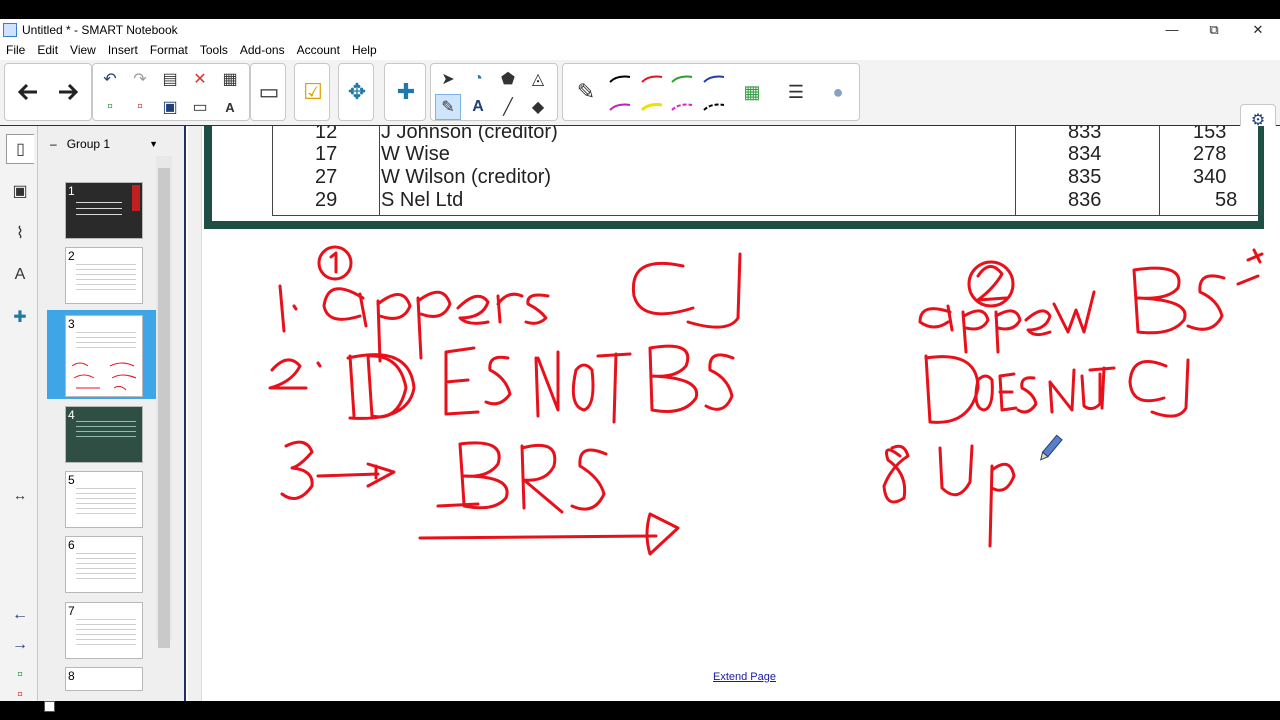  Describe the element at coordinates (104, 499) in the screenshot. I see `page-thumbnail: 5` at that location.